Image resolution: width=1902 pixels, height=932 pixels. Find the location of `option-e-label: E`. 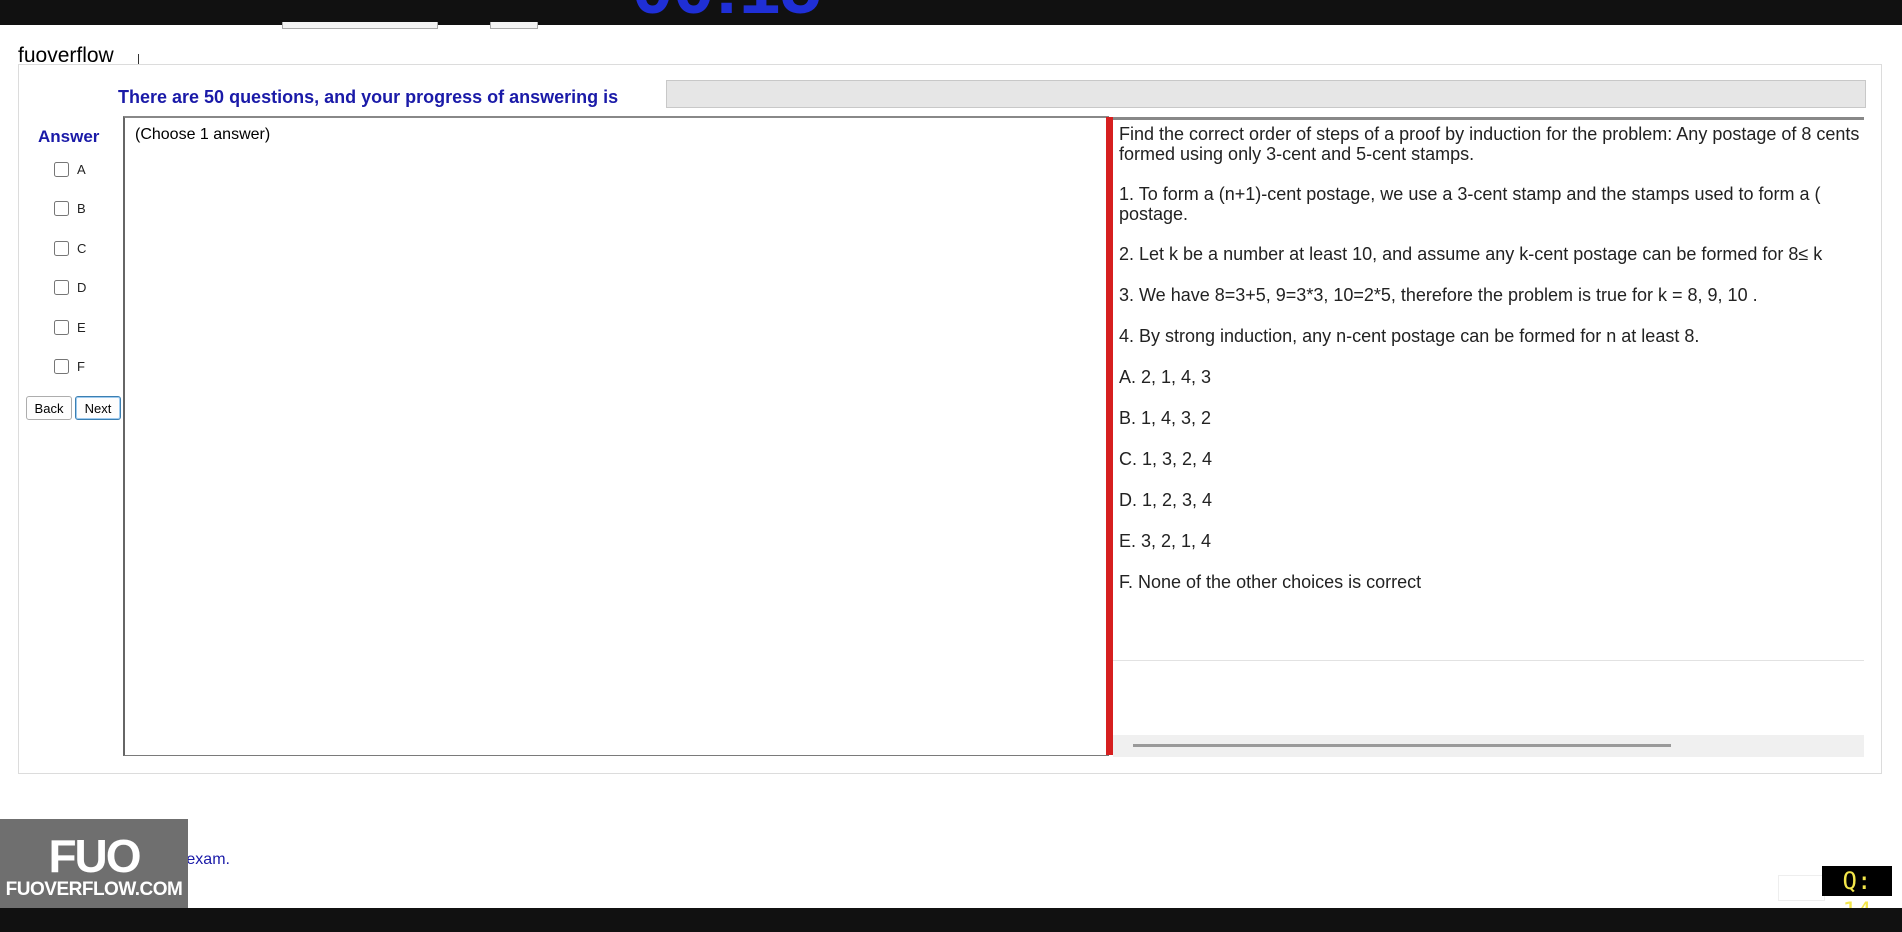

option-e-label: E is located at coordinates (81, 327).